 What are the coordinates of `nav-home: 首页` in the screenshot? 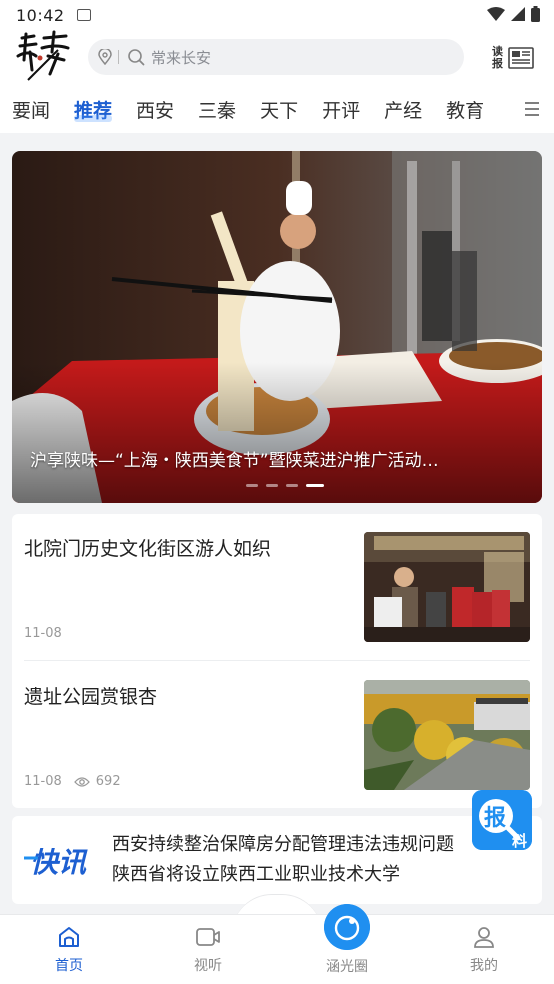 It's located at (69, 951).